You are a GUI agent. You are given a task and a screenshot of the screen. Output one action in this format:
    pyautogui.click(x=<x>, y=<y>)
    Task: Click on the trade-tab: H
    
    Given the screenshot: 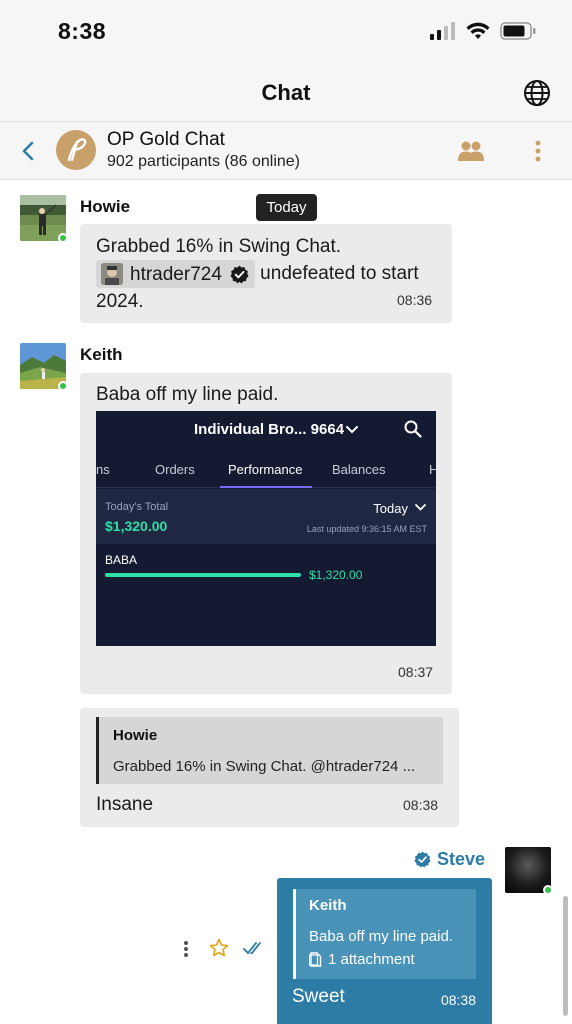 What is the action you would take?
    pyautogui.click(x=432, y=469)
    